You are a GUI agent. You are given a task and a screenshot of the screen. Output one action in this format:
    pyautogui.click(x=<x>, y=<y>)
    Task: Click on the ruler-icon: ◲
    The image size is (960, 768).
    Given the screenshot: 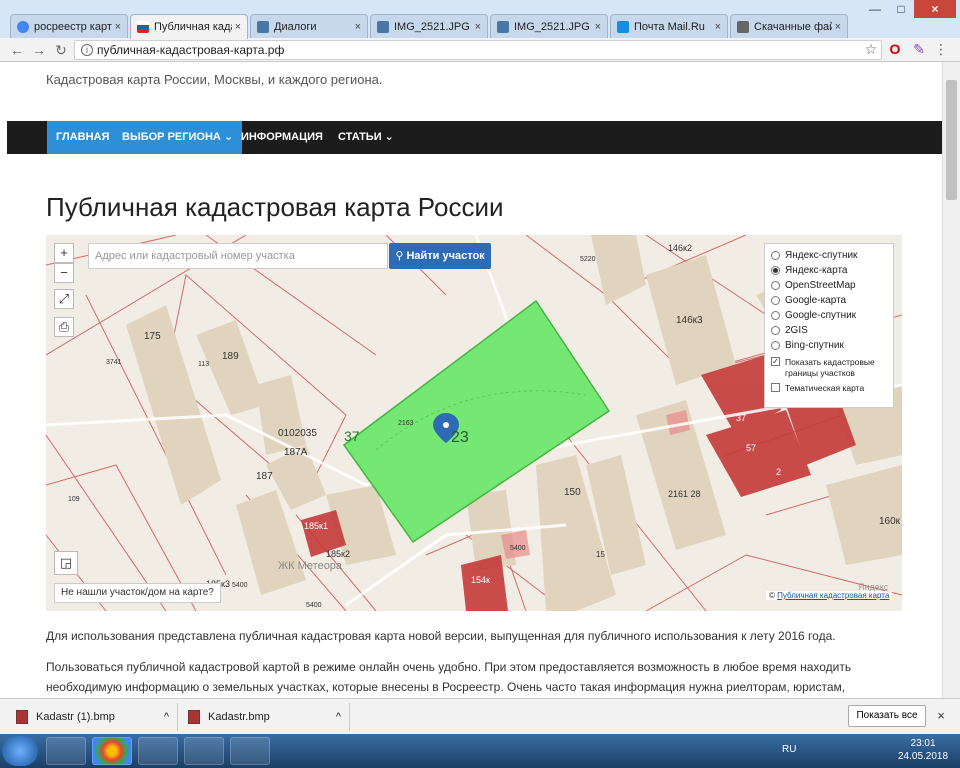 What is the action you would take?
    pyautogui.click(x=66, y=563)
    